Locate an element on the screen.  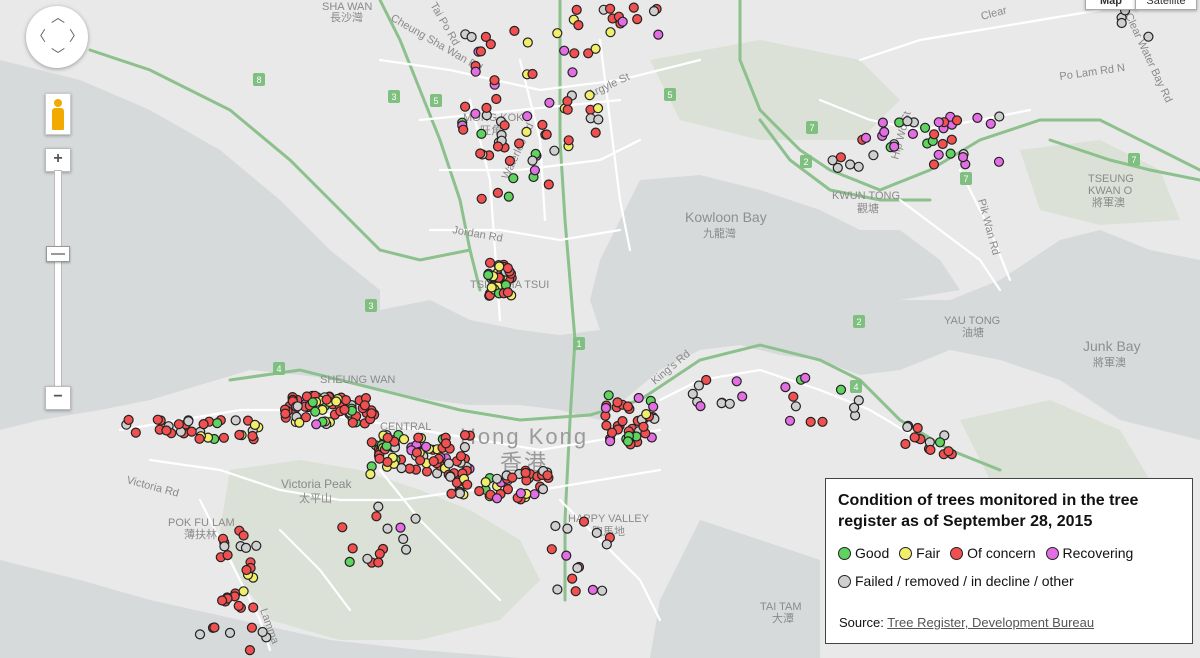
pan-right-icon: 〉 is located at coordinates (76, 36).